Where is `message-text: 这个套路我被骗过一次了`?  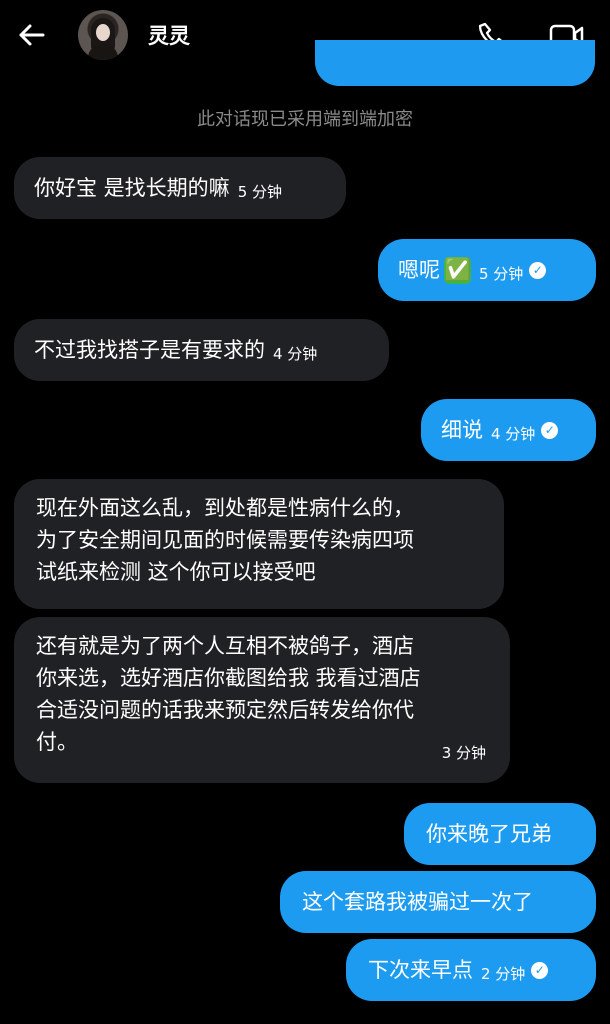
message-text: 这个套路我被骗过一次了 is located at coordinates (417, 902).